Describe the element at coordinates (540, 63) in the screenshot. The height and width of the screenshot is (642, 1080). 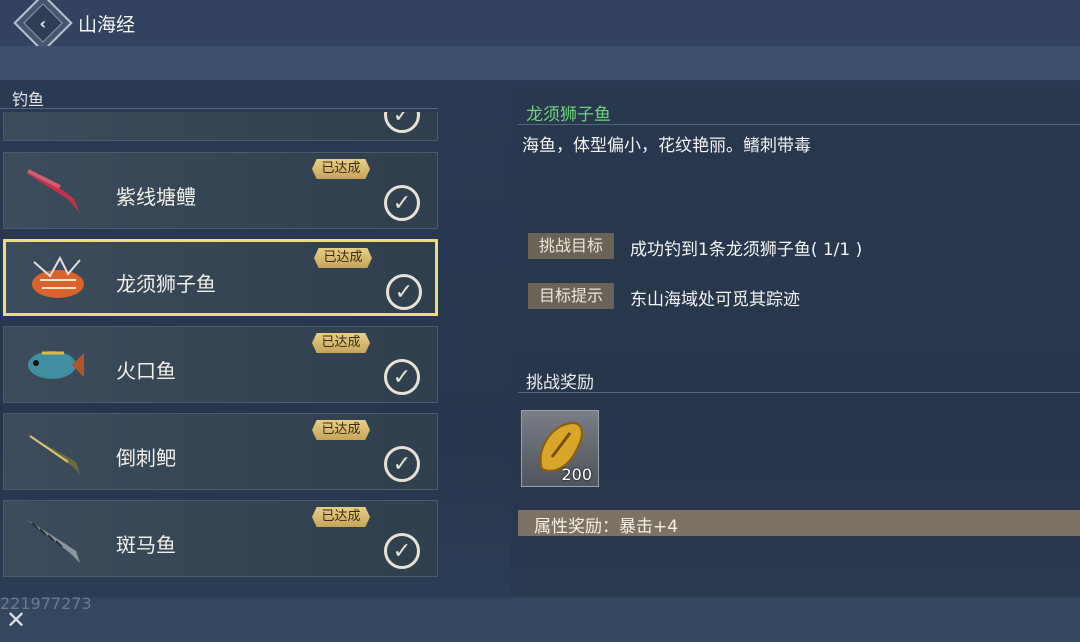
I see `sub-bar` at that location.